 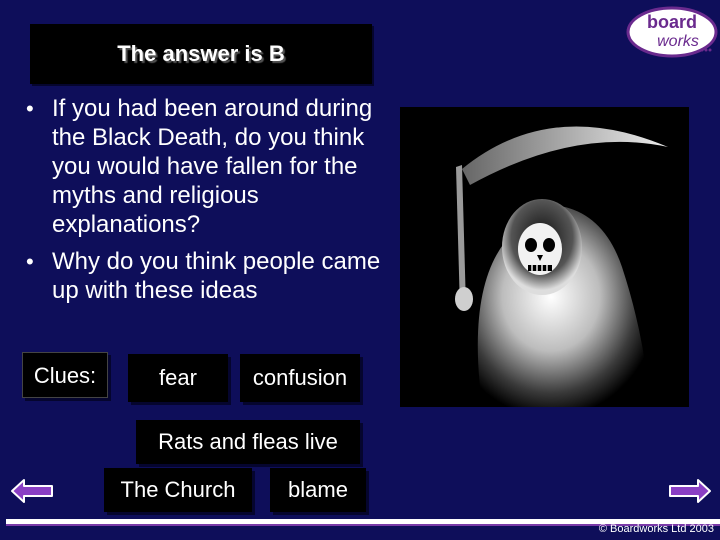 I want to click on arrow-left-icon, so click(x=32, y=491).